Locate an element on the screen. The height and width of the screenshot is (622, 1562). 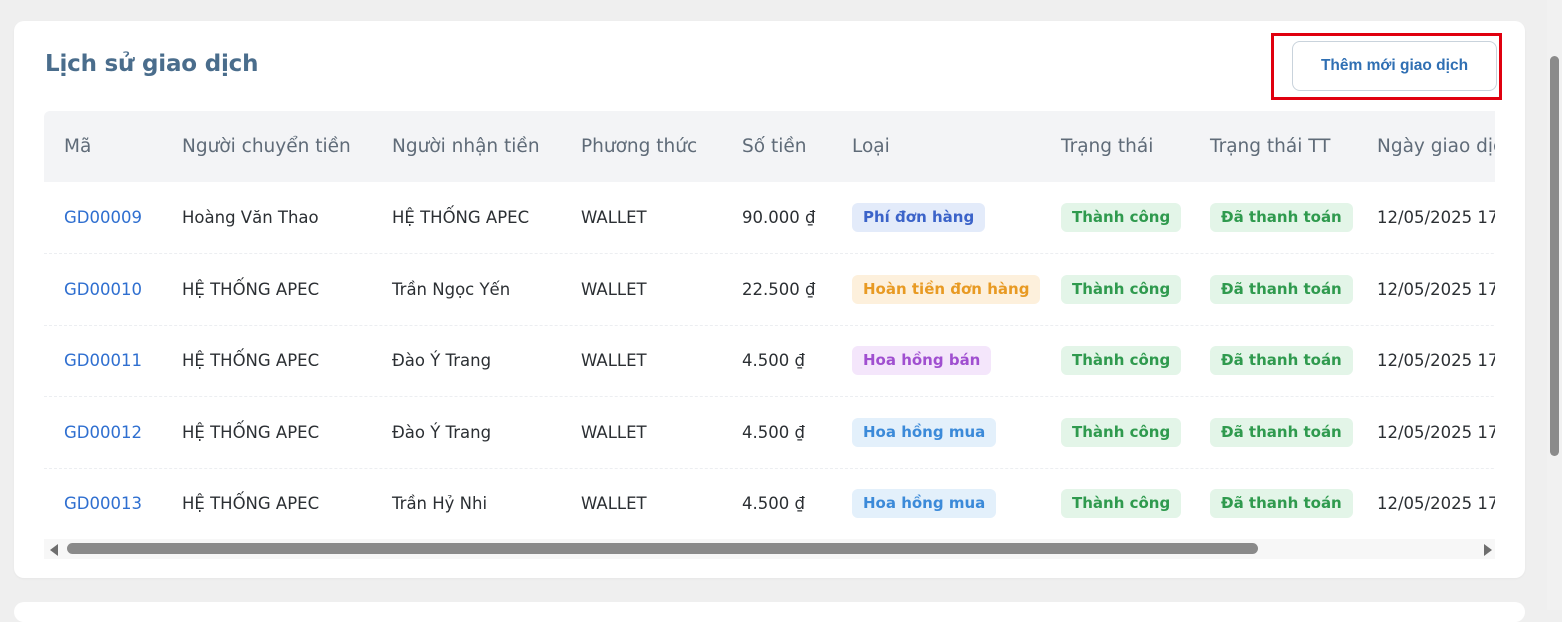
transaction-code-link: GD00010 is located at coordinates (103, 289).